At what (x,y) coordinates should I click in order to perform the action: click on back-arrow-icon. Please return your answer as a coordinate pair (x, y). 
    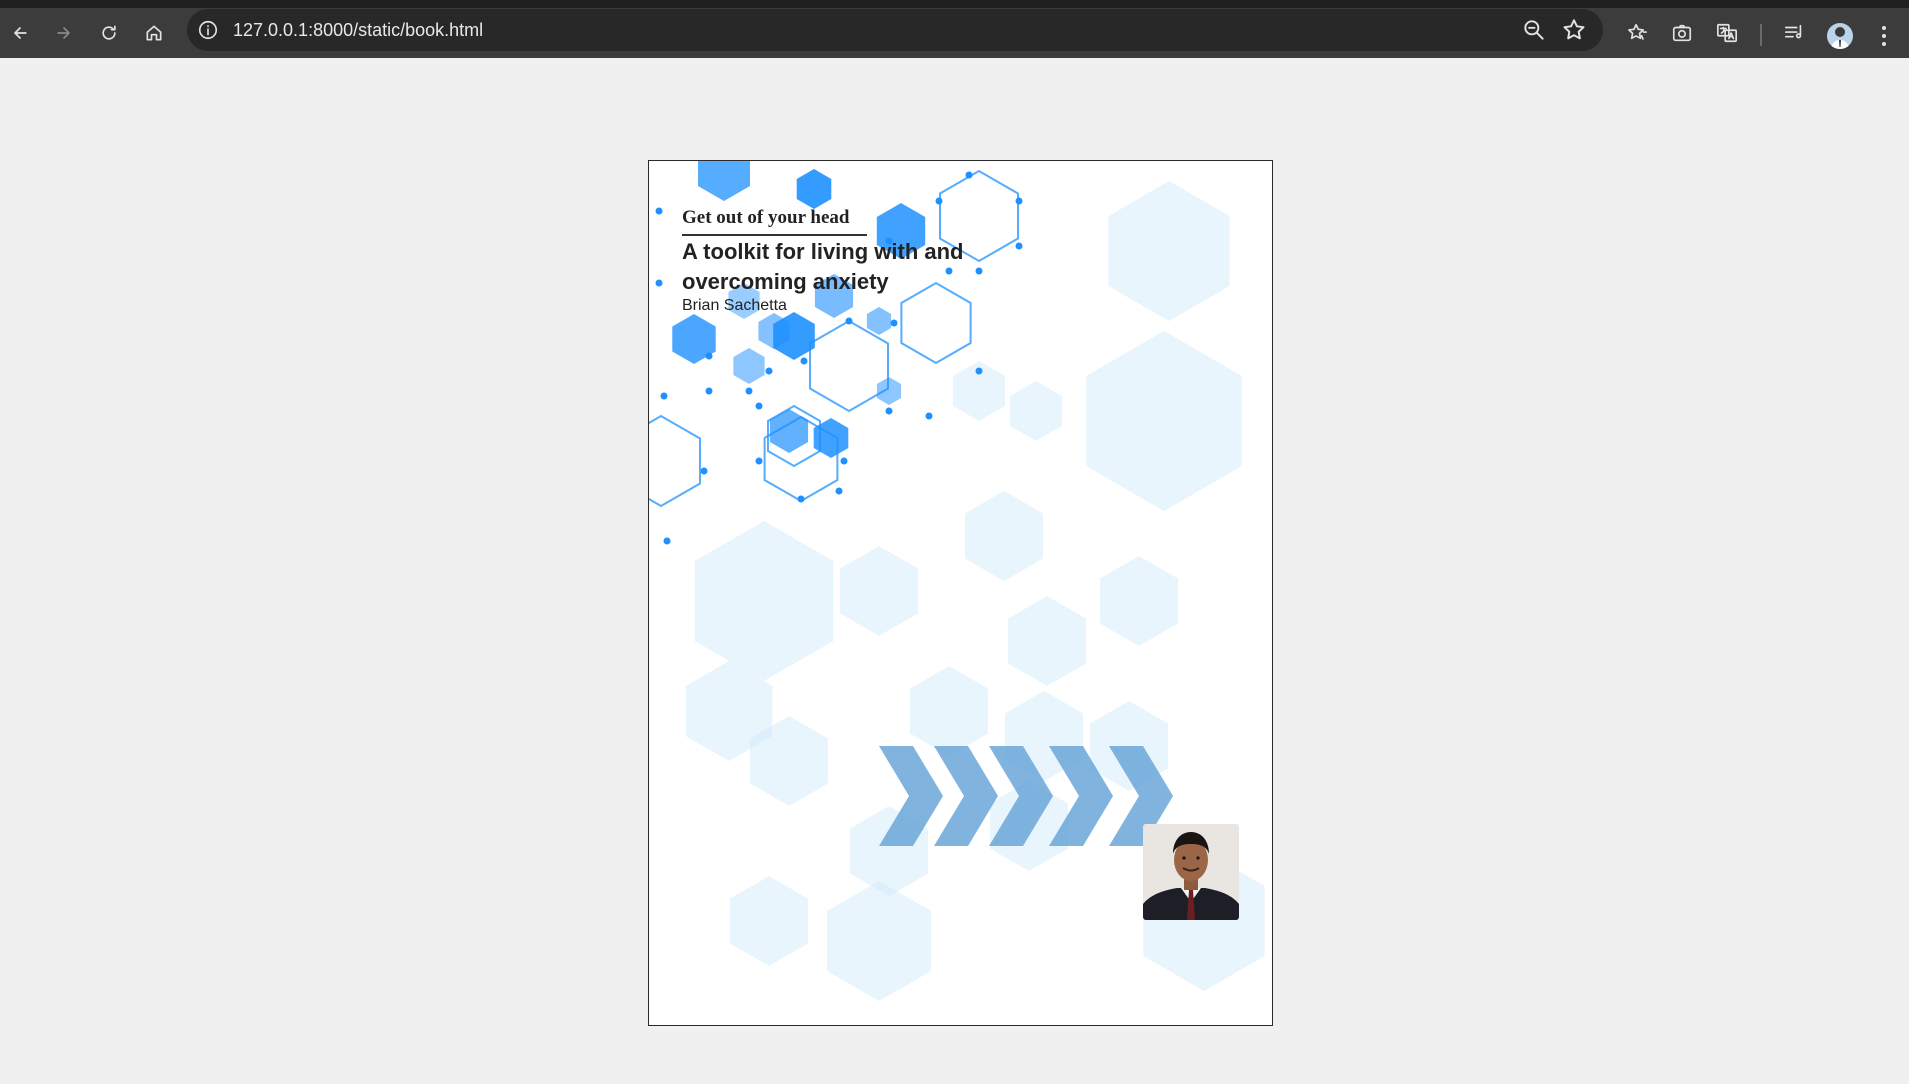
    Looking at the image, I should click on (20, 33).